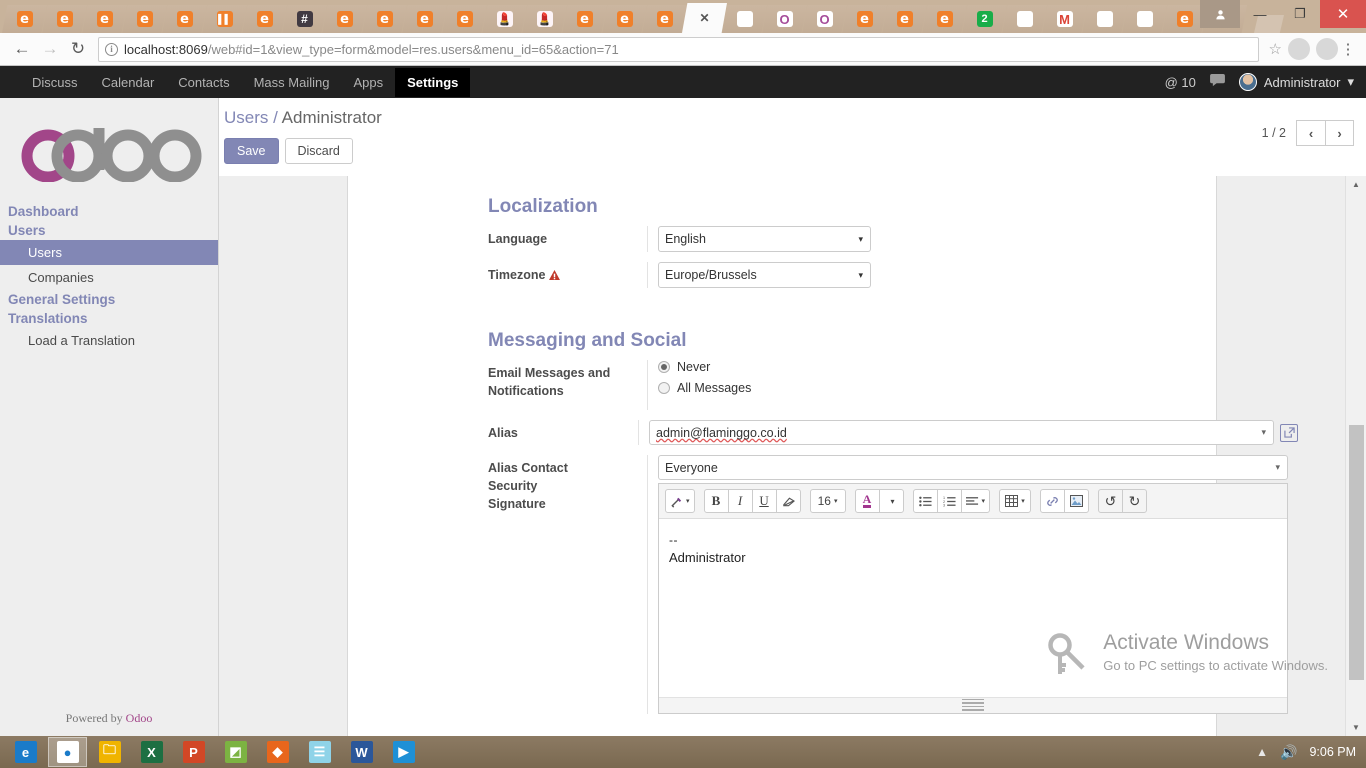 The height and width of the screenshot is (768, 1366). What do you see at coordinates (1289, 432) in the screenshot?
I see `external-link-icon` at bounding box center [1289, 432].